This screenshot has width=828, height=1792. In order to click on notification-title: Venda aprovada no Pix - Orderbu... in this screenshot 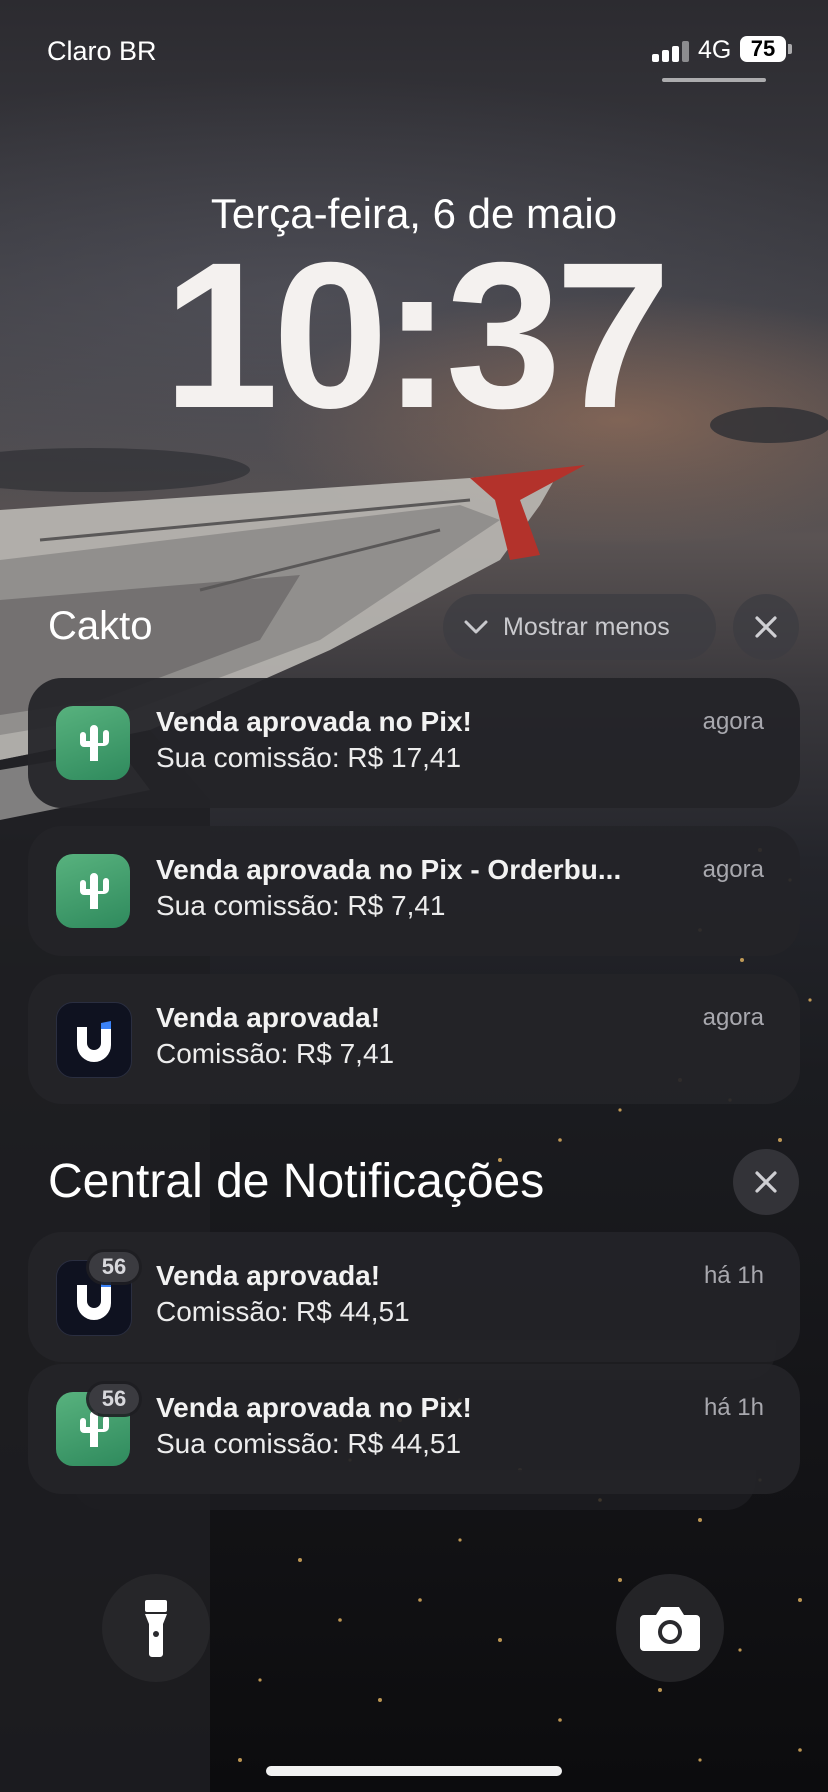, I will do `click(389, 869)`.